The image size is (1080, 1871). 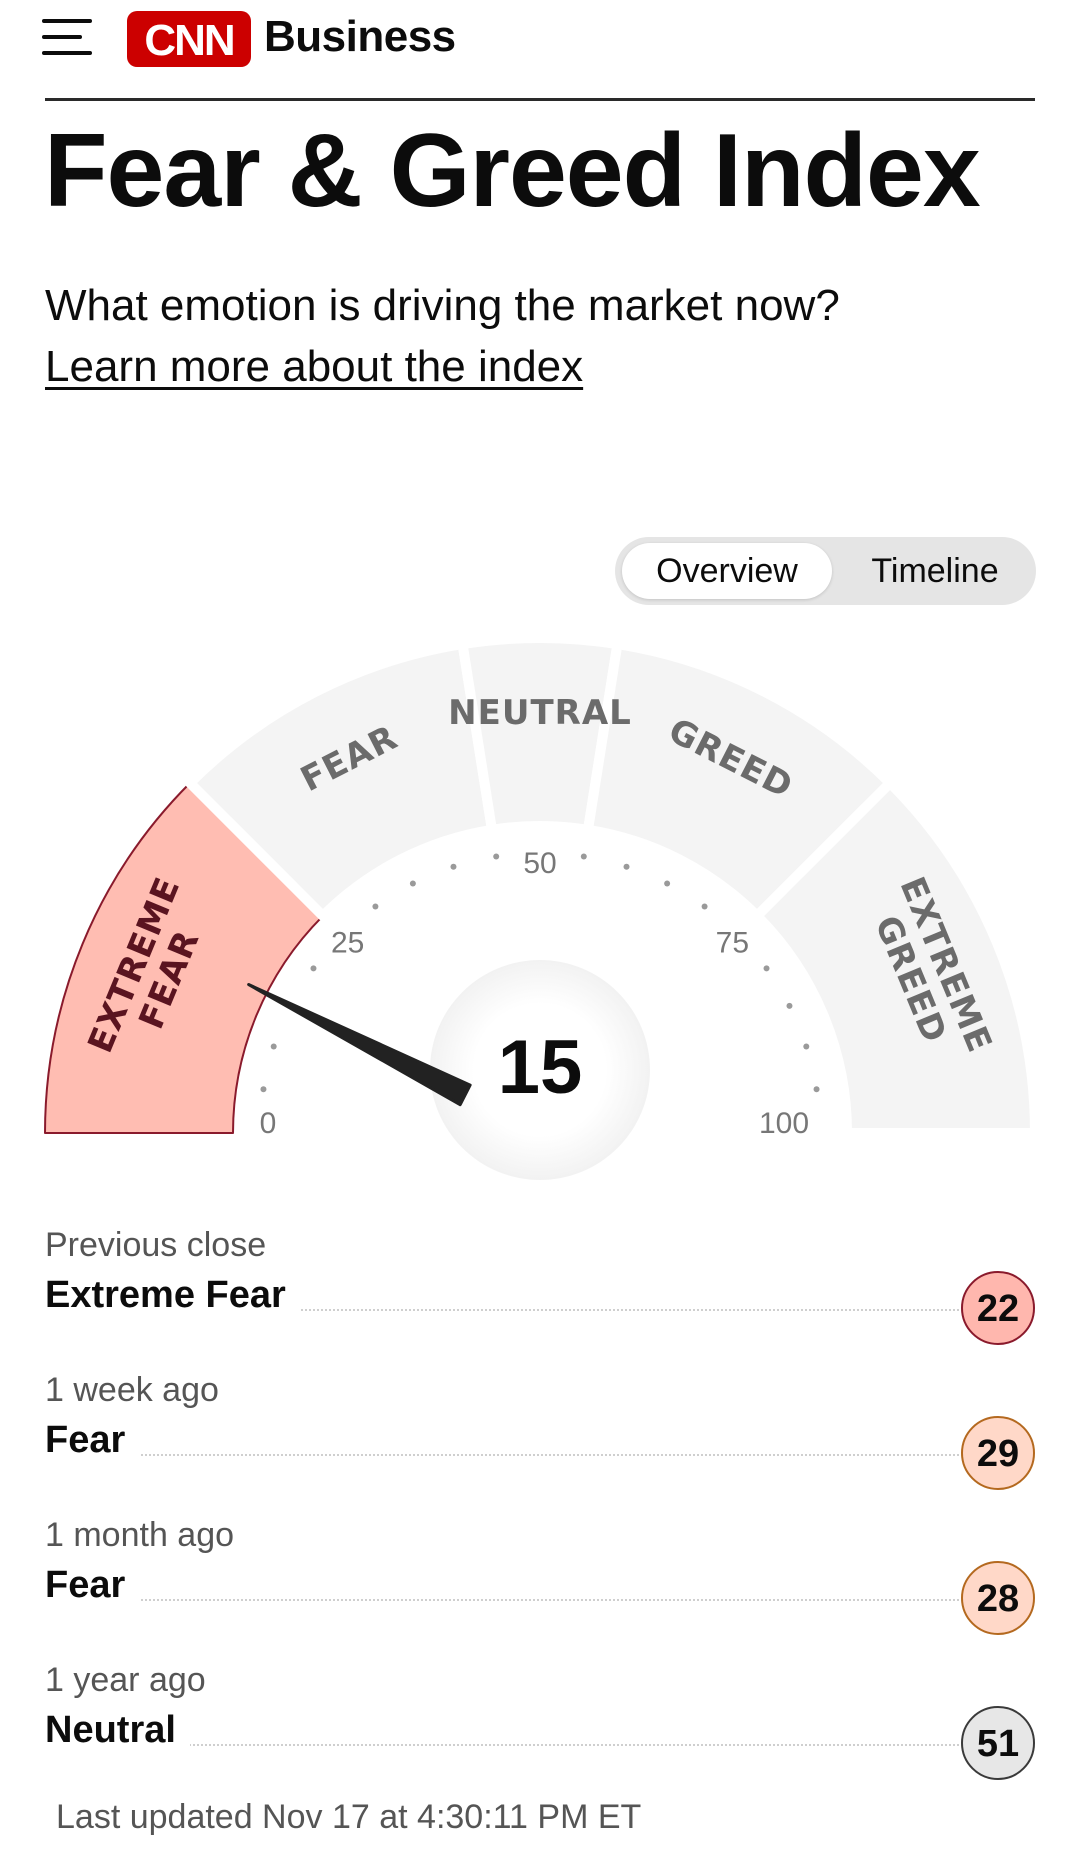 I want to click on gauge-tick-label-75: 75, so click(x=732, y=943).